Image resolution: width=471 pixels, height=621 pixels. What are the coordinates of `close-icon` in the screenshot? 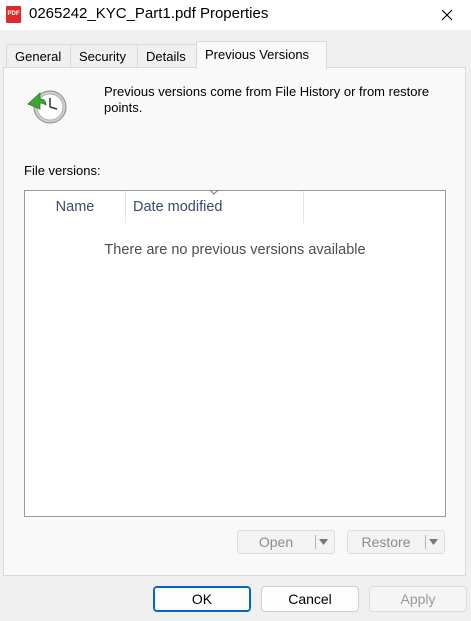 It's located at (447, 15).